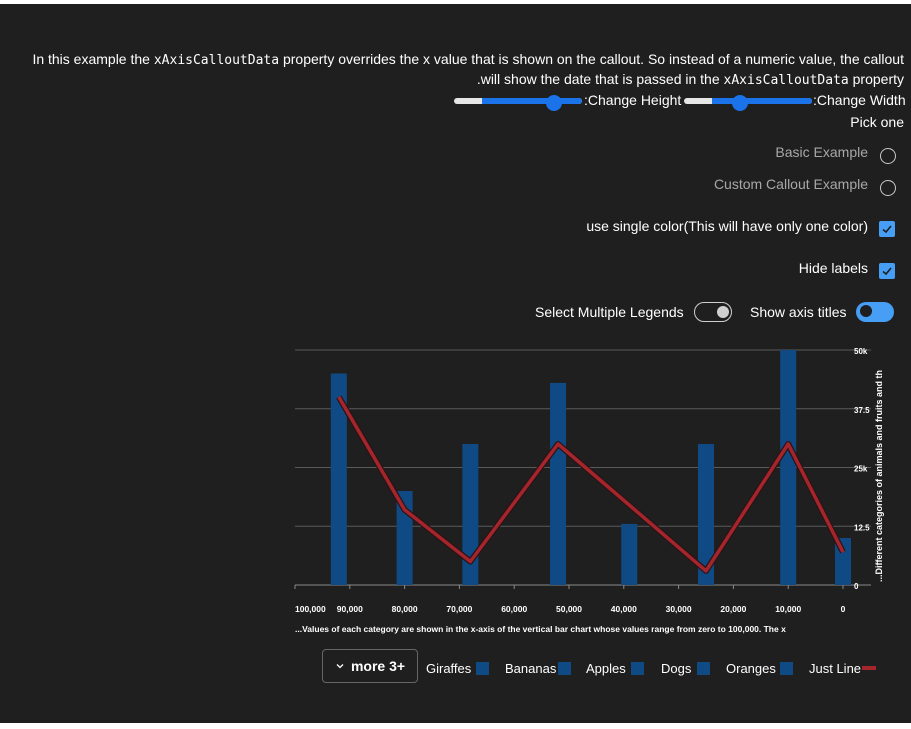  I want to click on legend-label: Just Line, so click(835, 668).